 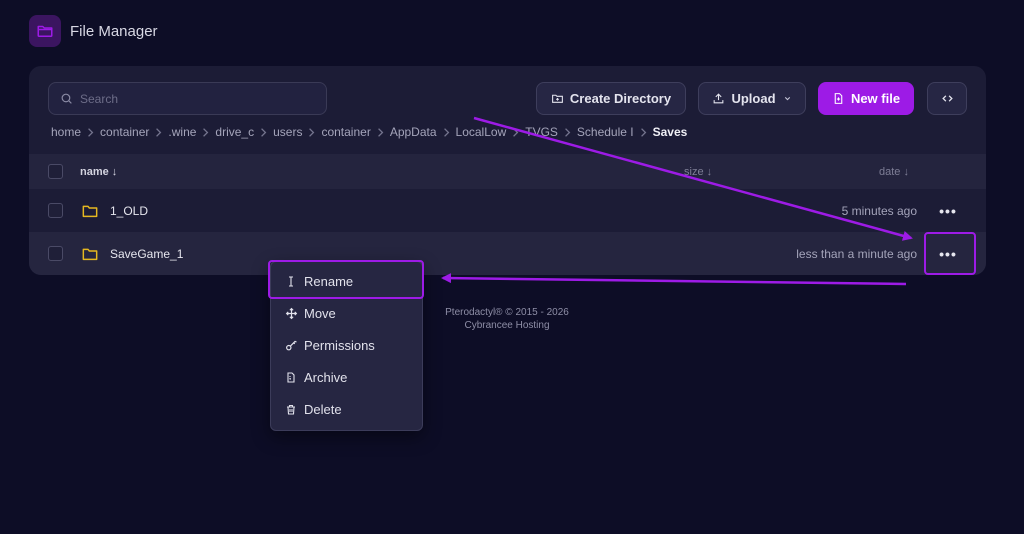 I want to click on search-icon, so click(x=66, y=98).